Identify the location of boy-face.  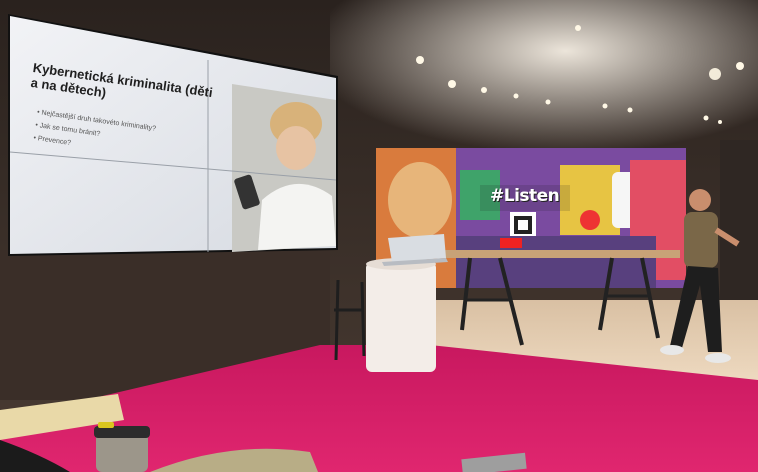
(296, 148).